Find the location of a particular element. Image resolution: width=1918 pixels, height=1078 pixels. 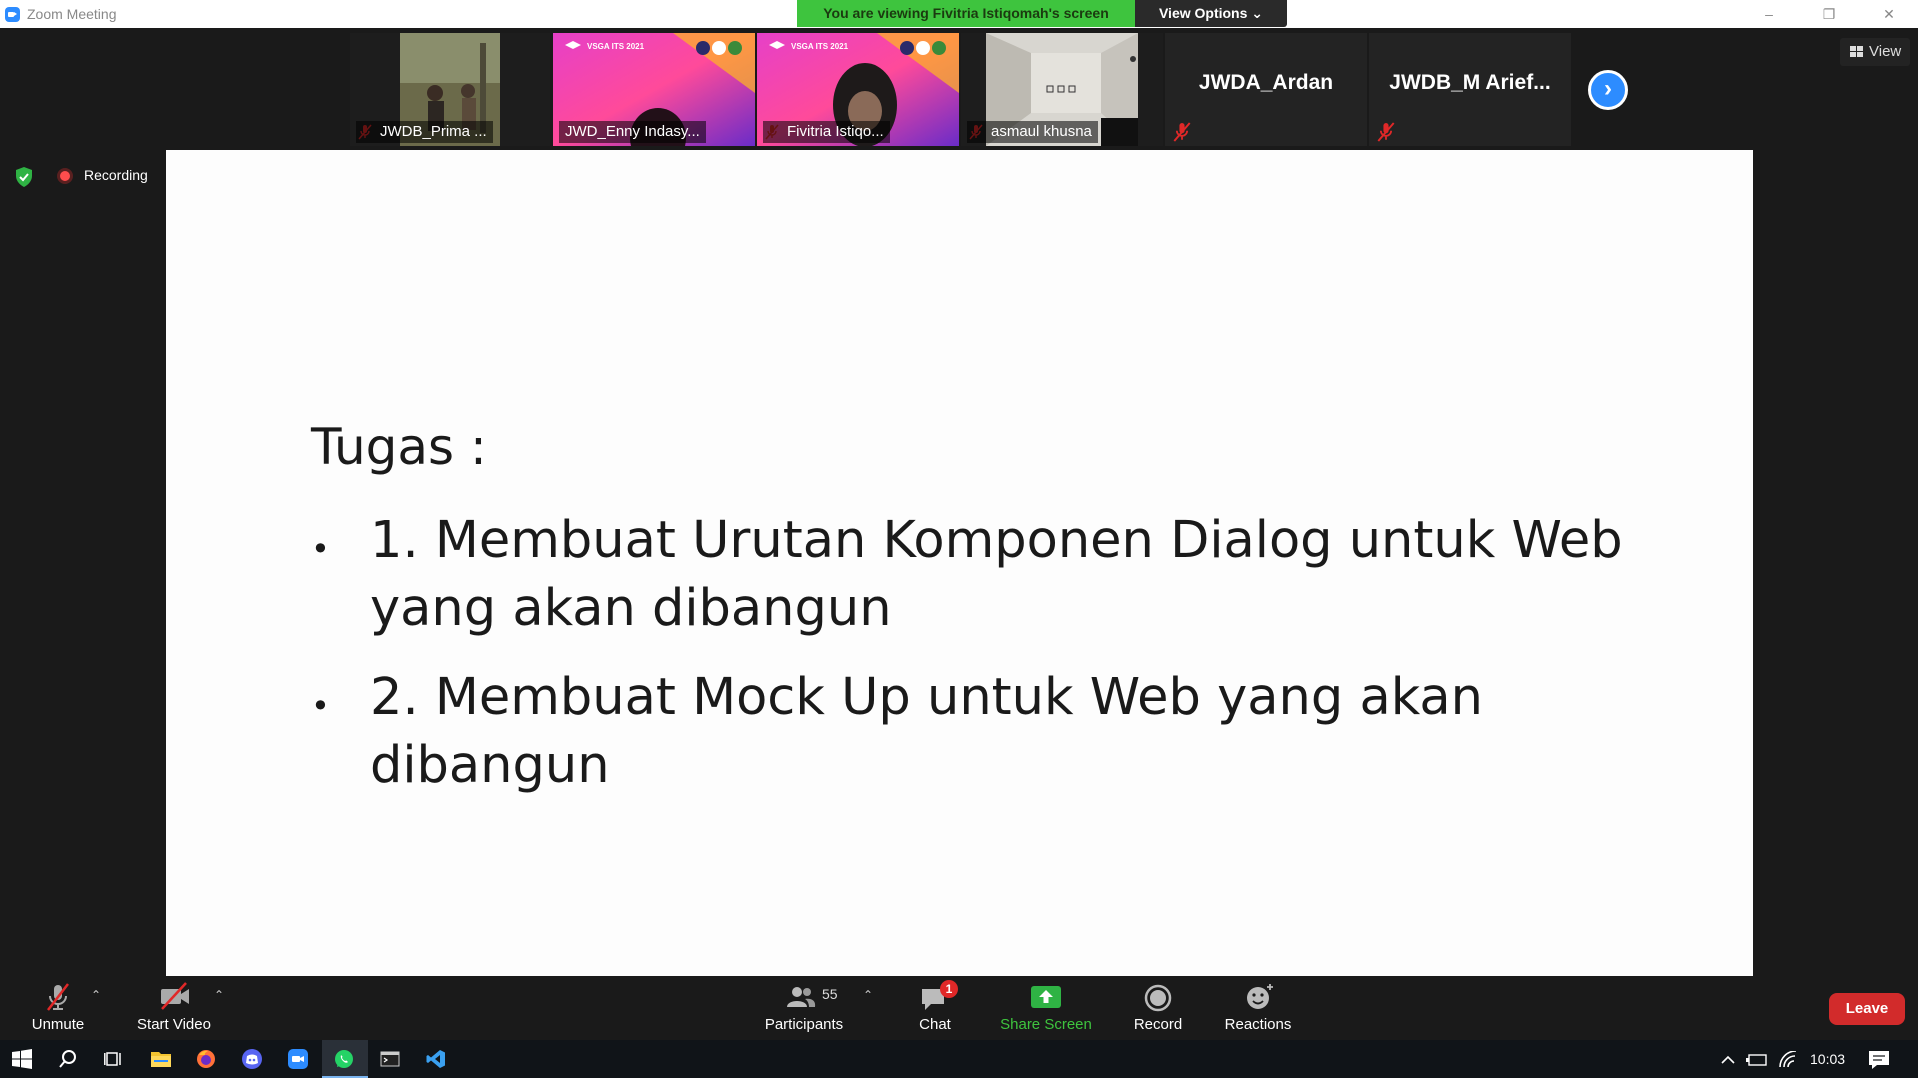

firefox-icon is located at coordinates (206, 1059).